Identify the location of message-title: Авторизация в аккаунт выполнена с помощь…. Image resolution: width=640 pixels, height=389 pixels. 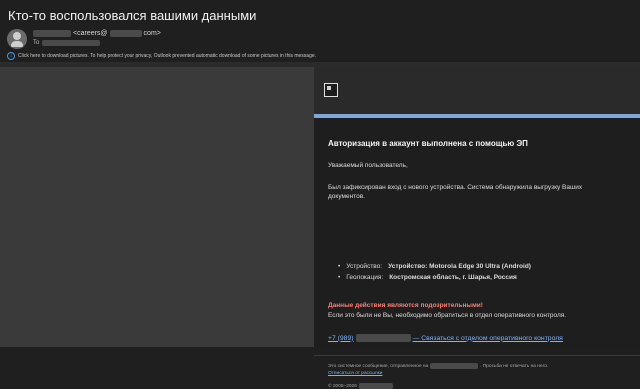
(428, 143).